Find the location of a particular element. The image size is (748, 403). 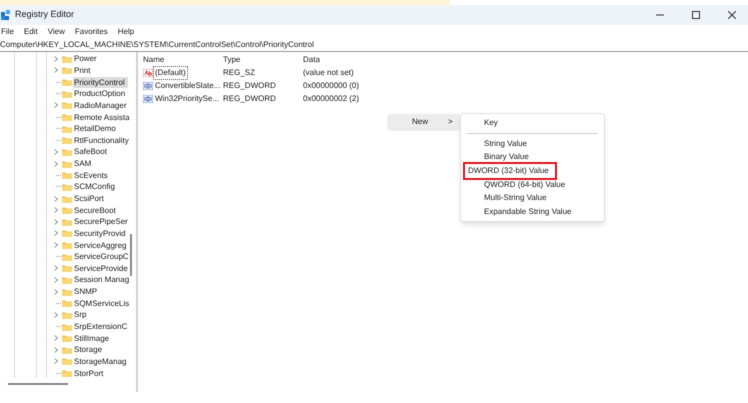

menu-item: Help is located at coordinates (126, 32).